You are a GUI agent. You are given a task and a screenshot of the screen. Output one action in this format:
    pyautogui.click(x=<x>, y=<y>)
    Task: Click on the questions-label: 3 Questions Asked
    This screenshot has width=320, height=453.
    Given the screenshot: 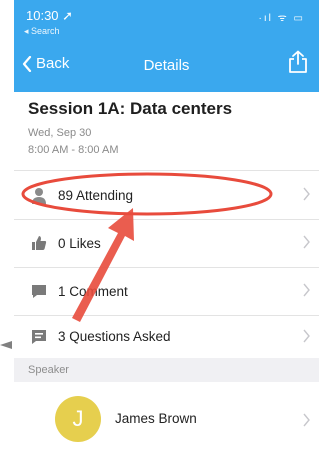 What is the action you would take?
    pyautogui.click(x=114, y=336)
    